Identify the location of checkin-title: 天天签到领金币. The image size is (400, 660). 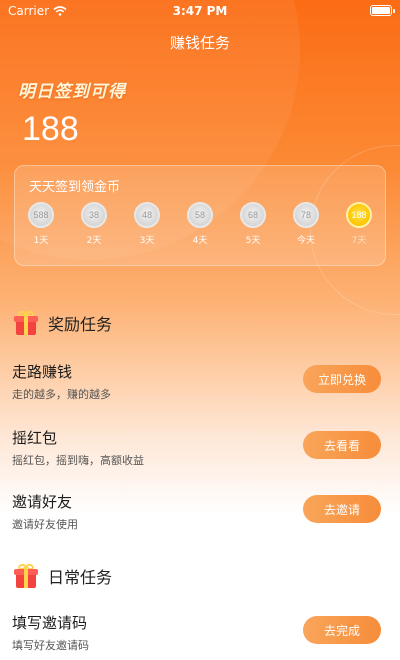
(75, 187).